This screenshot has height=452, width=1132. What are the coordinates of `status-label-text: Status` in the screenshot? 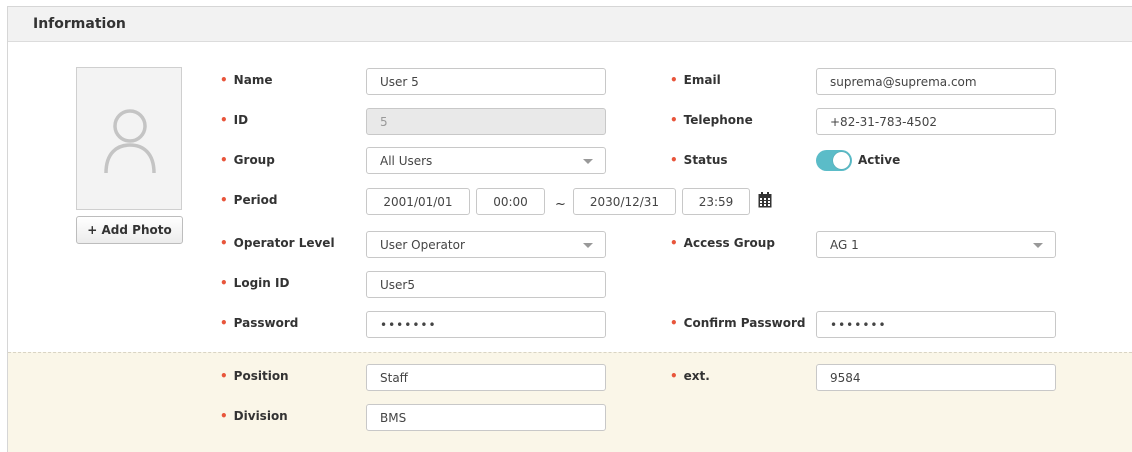 It's located at (705, 160).